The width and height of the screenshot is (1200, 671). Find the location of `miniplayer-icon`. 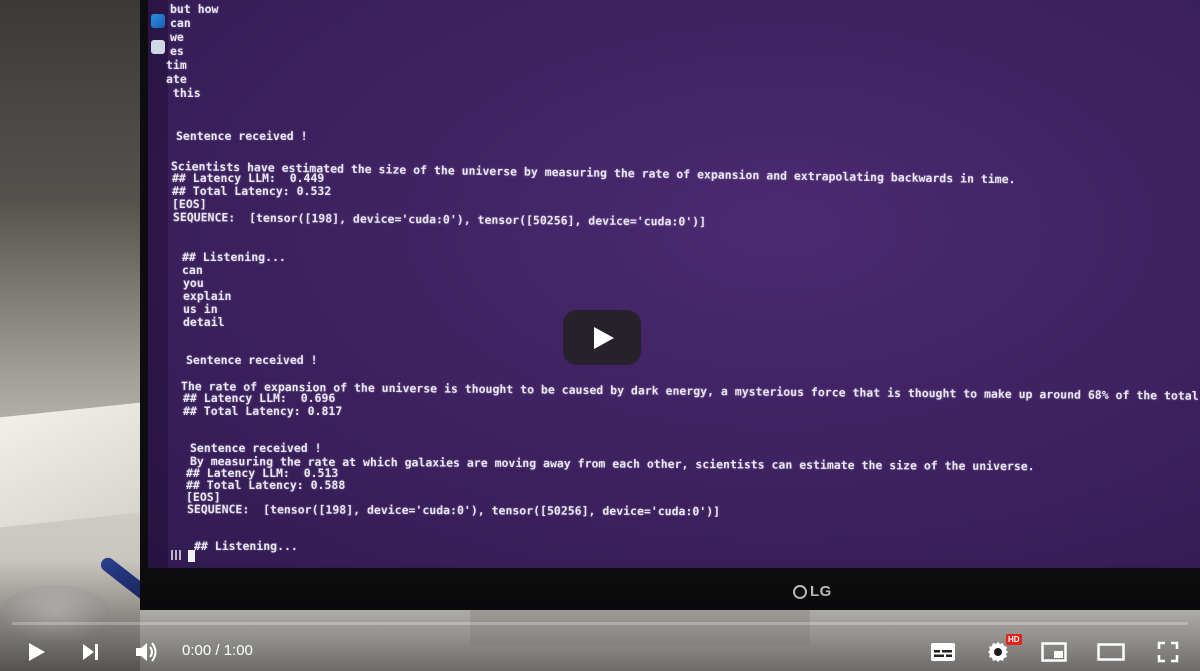

miniplayer-icon is located at coordinates (1054, 652).